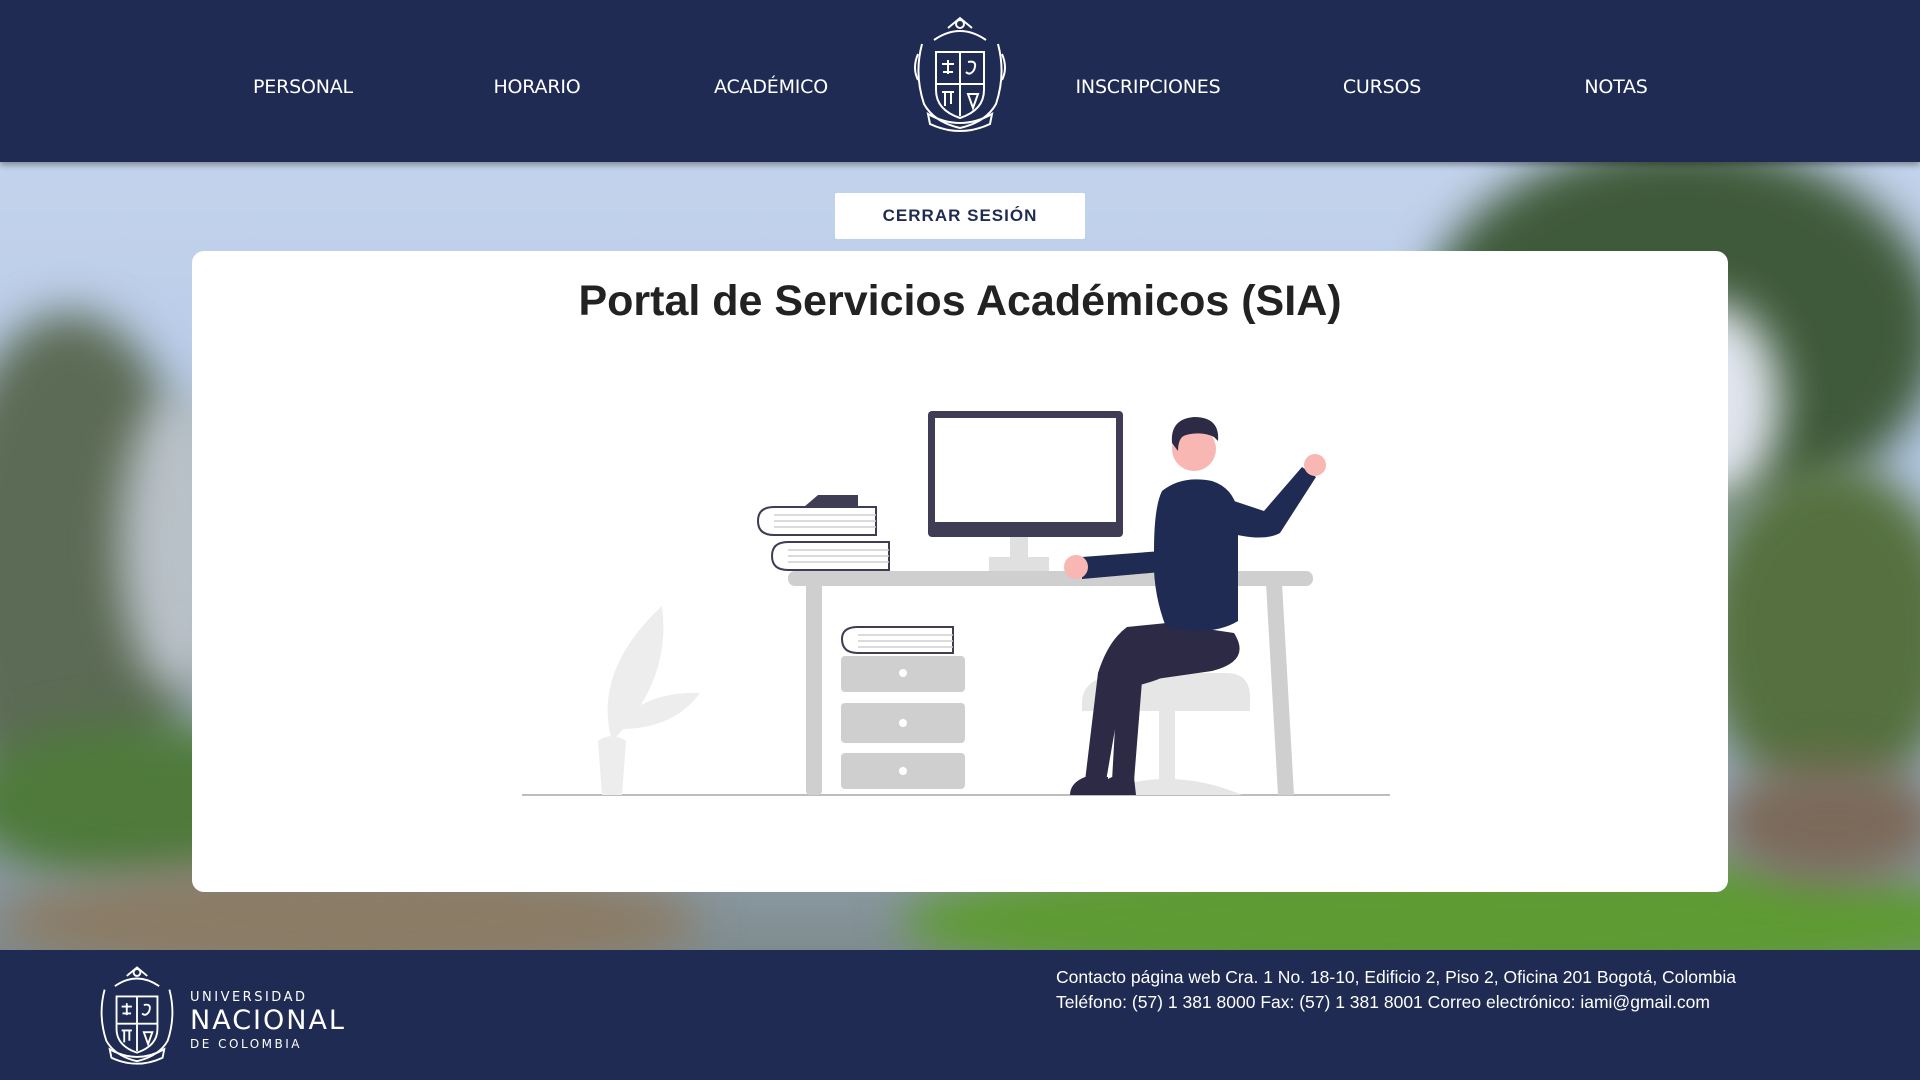 This screenshot has width=1920, height=1080. Describe the element at coordinates (1616, 87) in the screenshot. I see `nav-notas: NOTAS` at that location.